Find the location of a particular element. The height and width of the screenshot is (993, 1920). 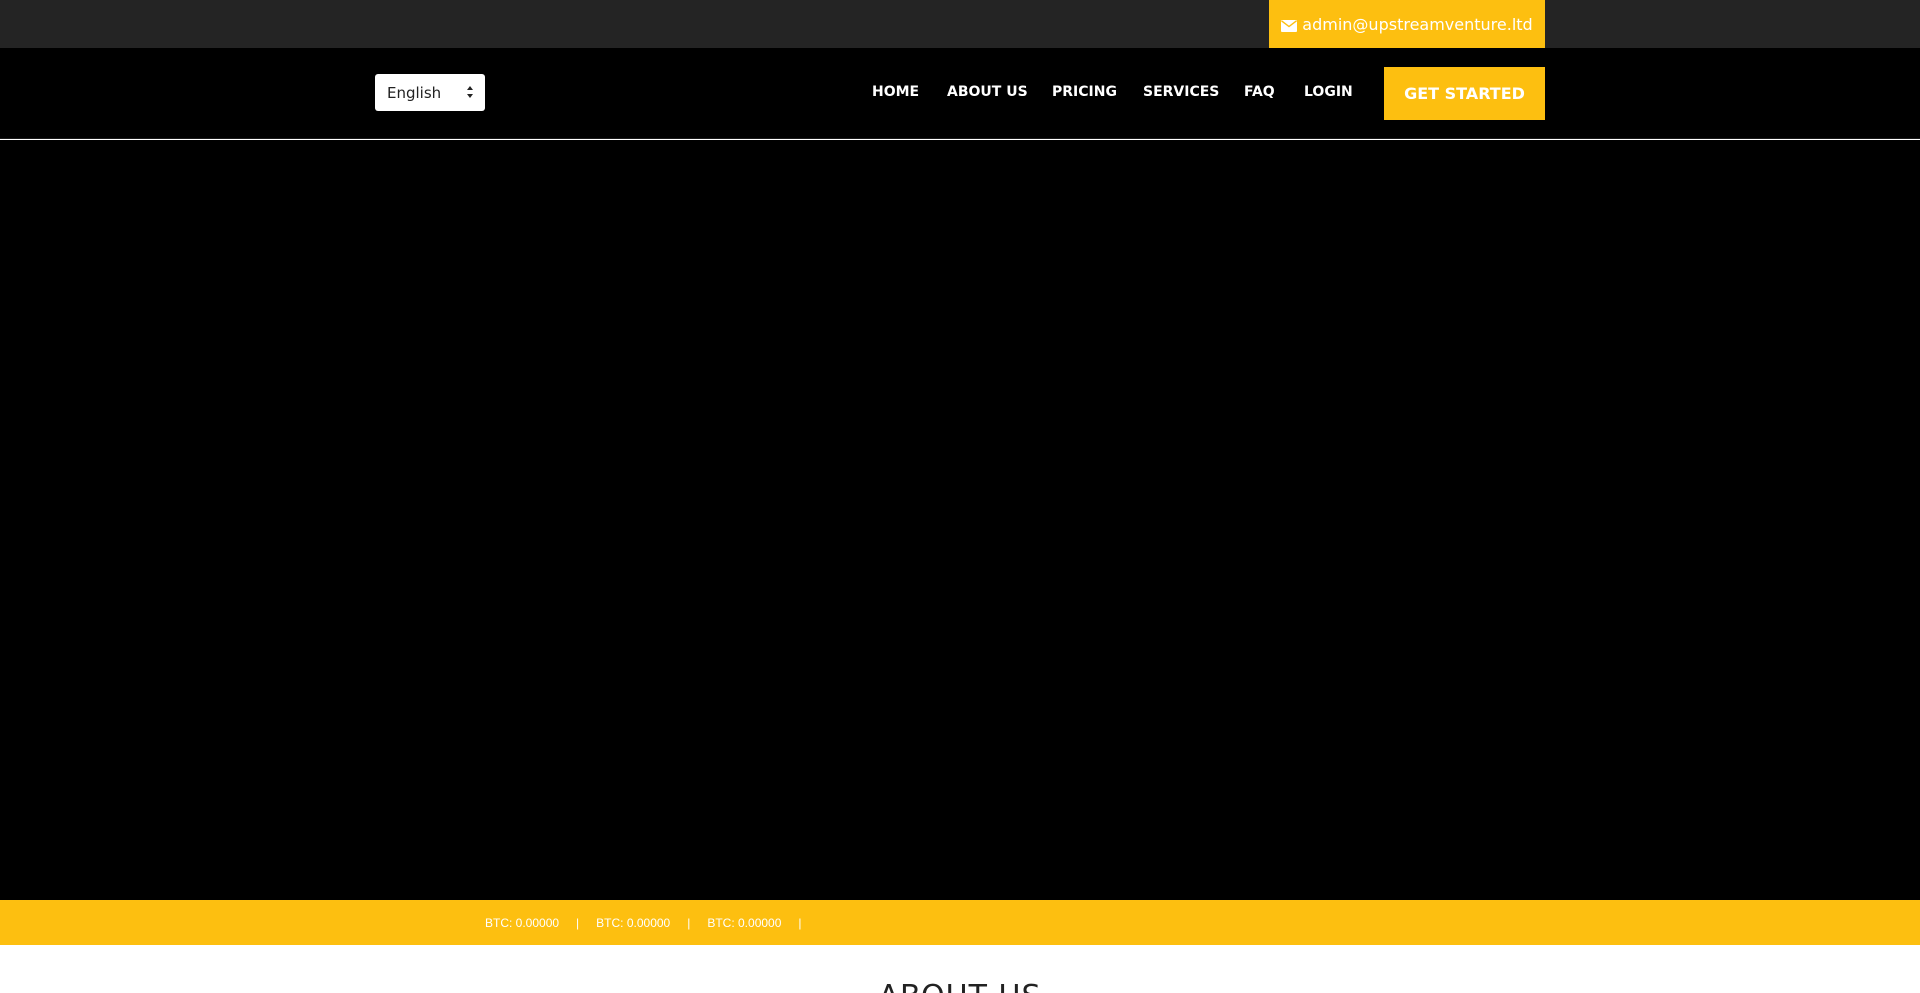

nav-login: LOGIN is located at coordinates (1328, 92).